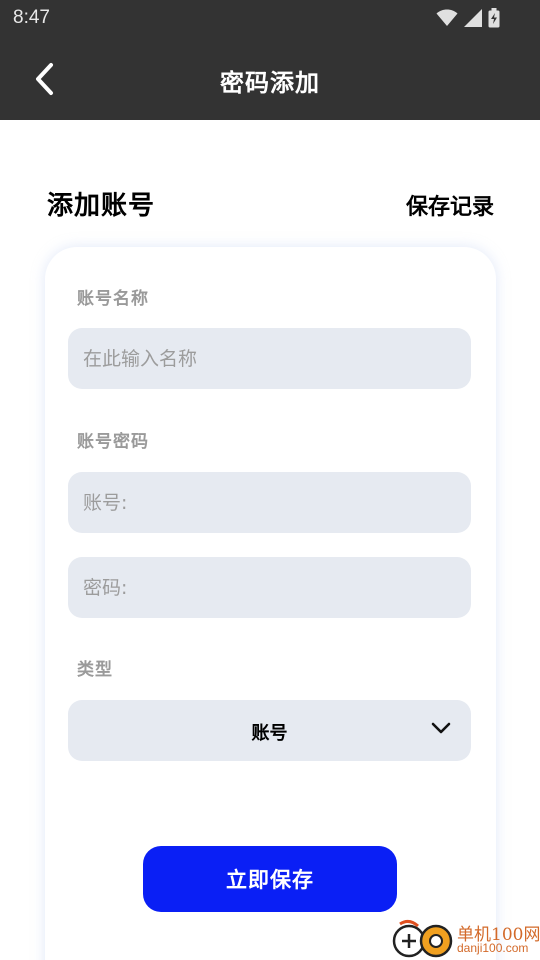 The image size is (540, 960). I want to click on wifi-icon, so click(447, 18).